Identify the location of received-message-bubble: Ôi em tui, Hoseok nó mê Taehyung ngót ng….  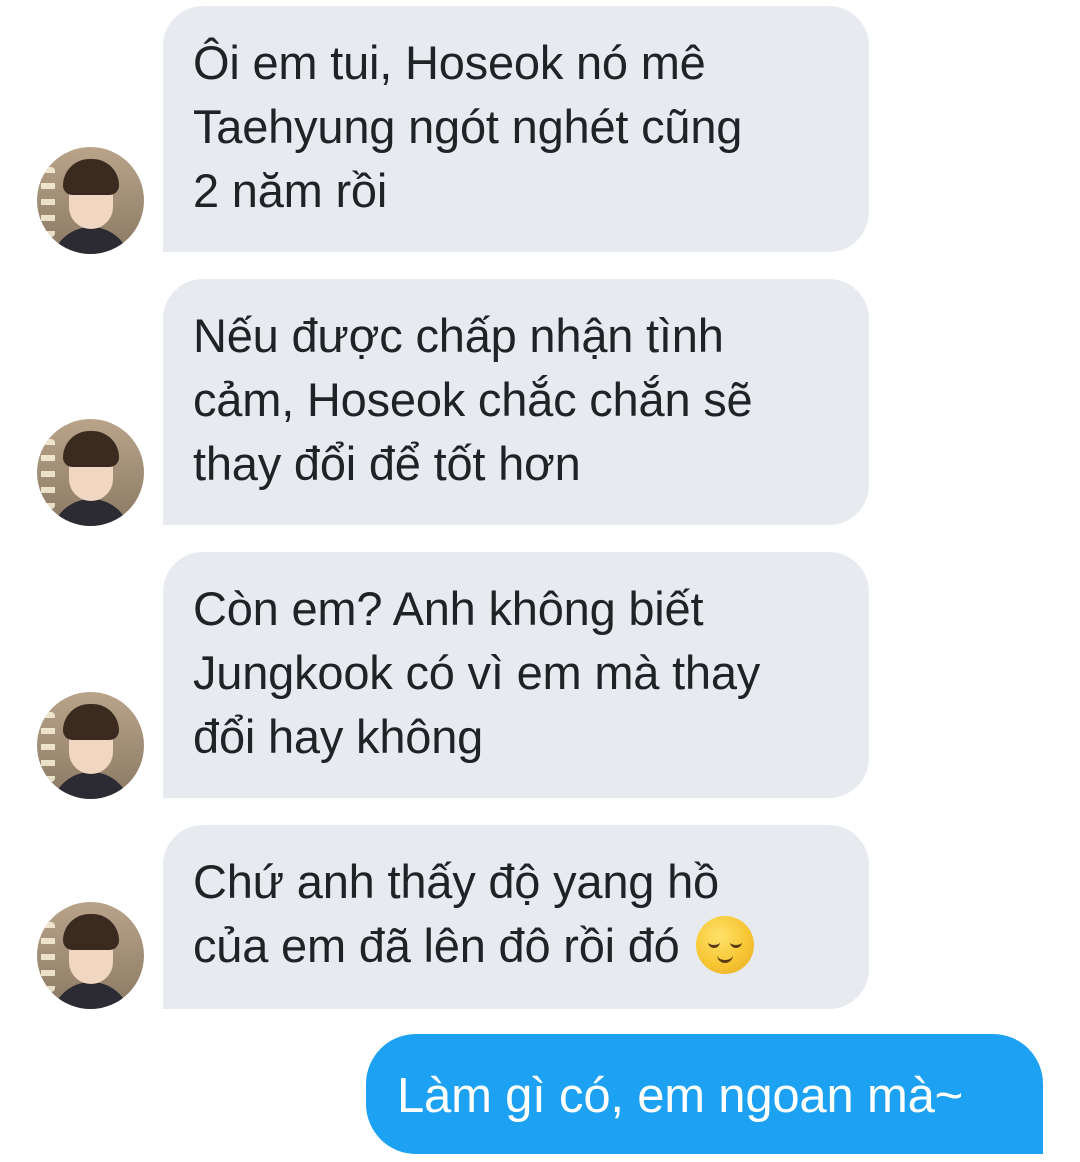
(516, 129).